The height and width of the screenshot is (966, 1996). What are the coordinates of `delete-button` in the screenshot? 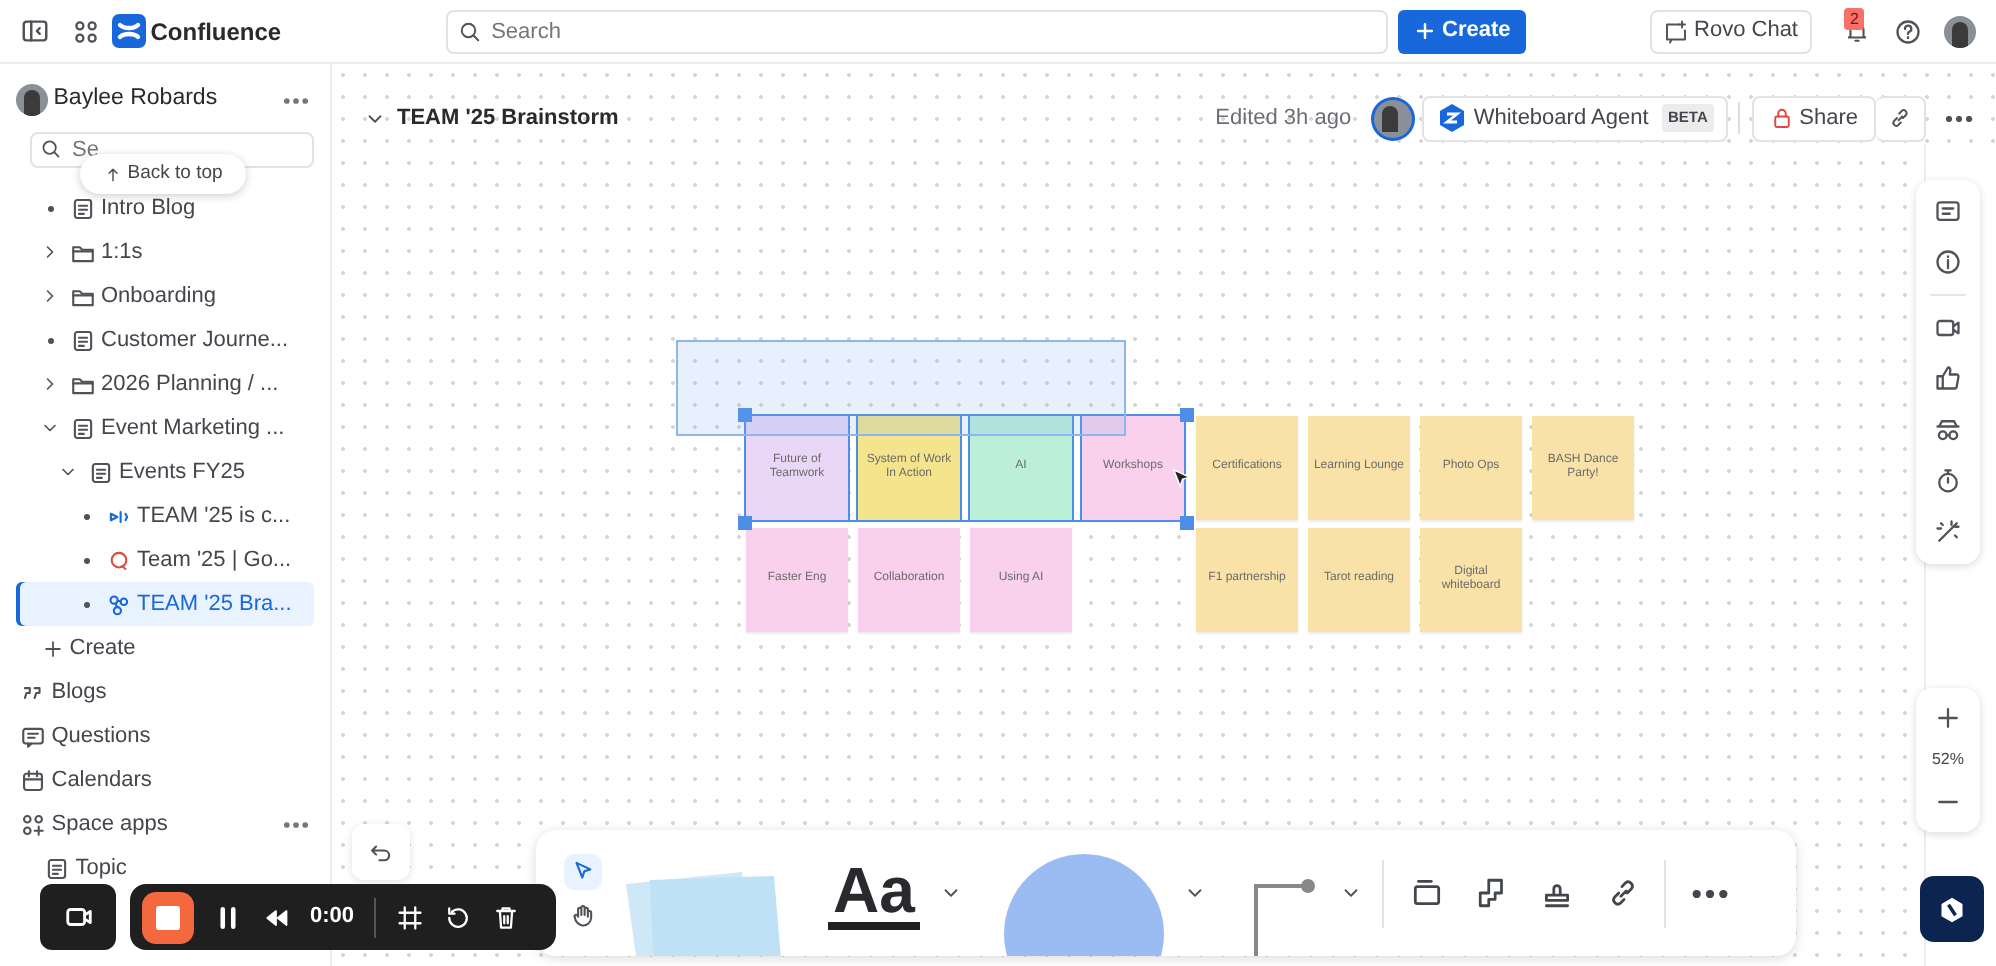 It's located at (506, 917).